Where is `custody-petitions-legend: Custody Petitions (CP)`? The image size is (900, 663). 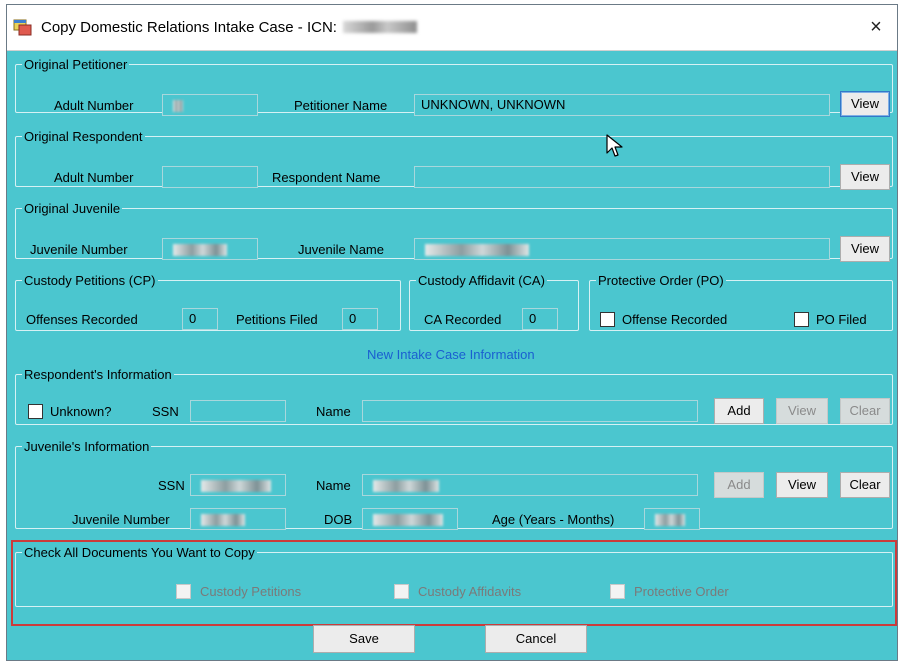 custody-petitions-legend: Custody Petitions (CP) is located at coordinates (90, 280).